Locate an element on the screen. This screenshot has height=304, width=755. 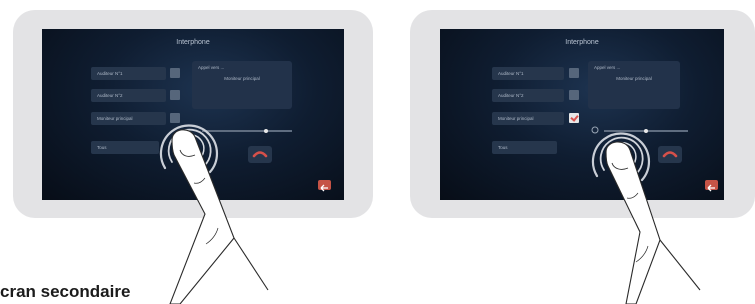
caption-heading: cran secondaire is located at coordinates (65, 291).